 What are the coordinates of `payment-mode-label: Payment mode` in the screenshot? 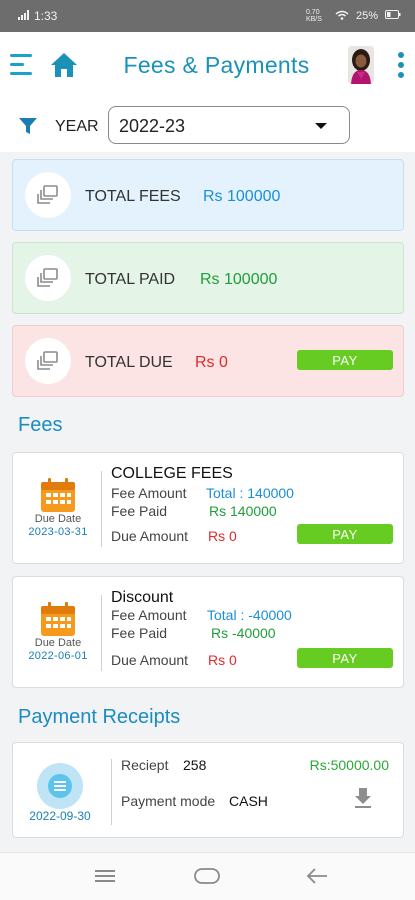 It's located at (168, 801).